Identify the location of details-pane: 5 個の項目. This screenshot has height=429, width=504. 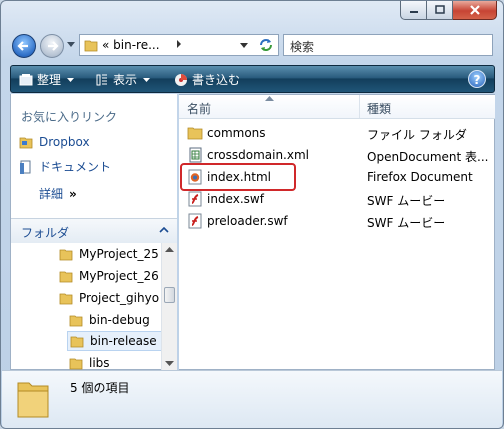
(252, 399).